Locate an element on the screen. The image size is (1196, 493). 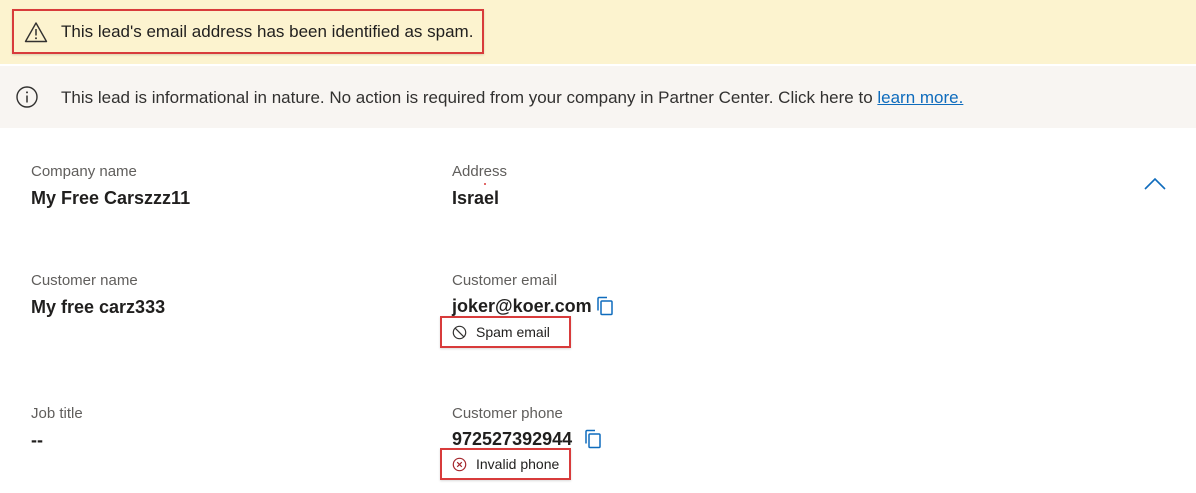
customer-phone-label: Customer phone is located at coordinates (507, 413).